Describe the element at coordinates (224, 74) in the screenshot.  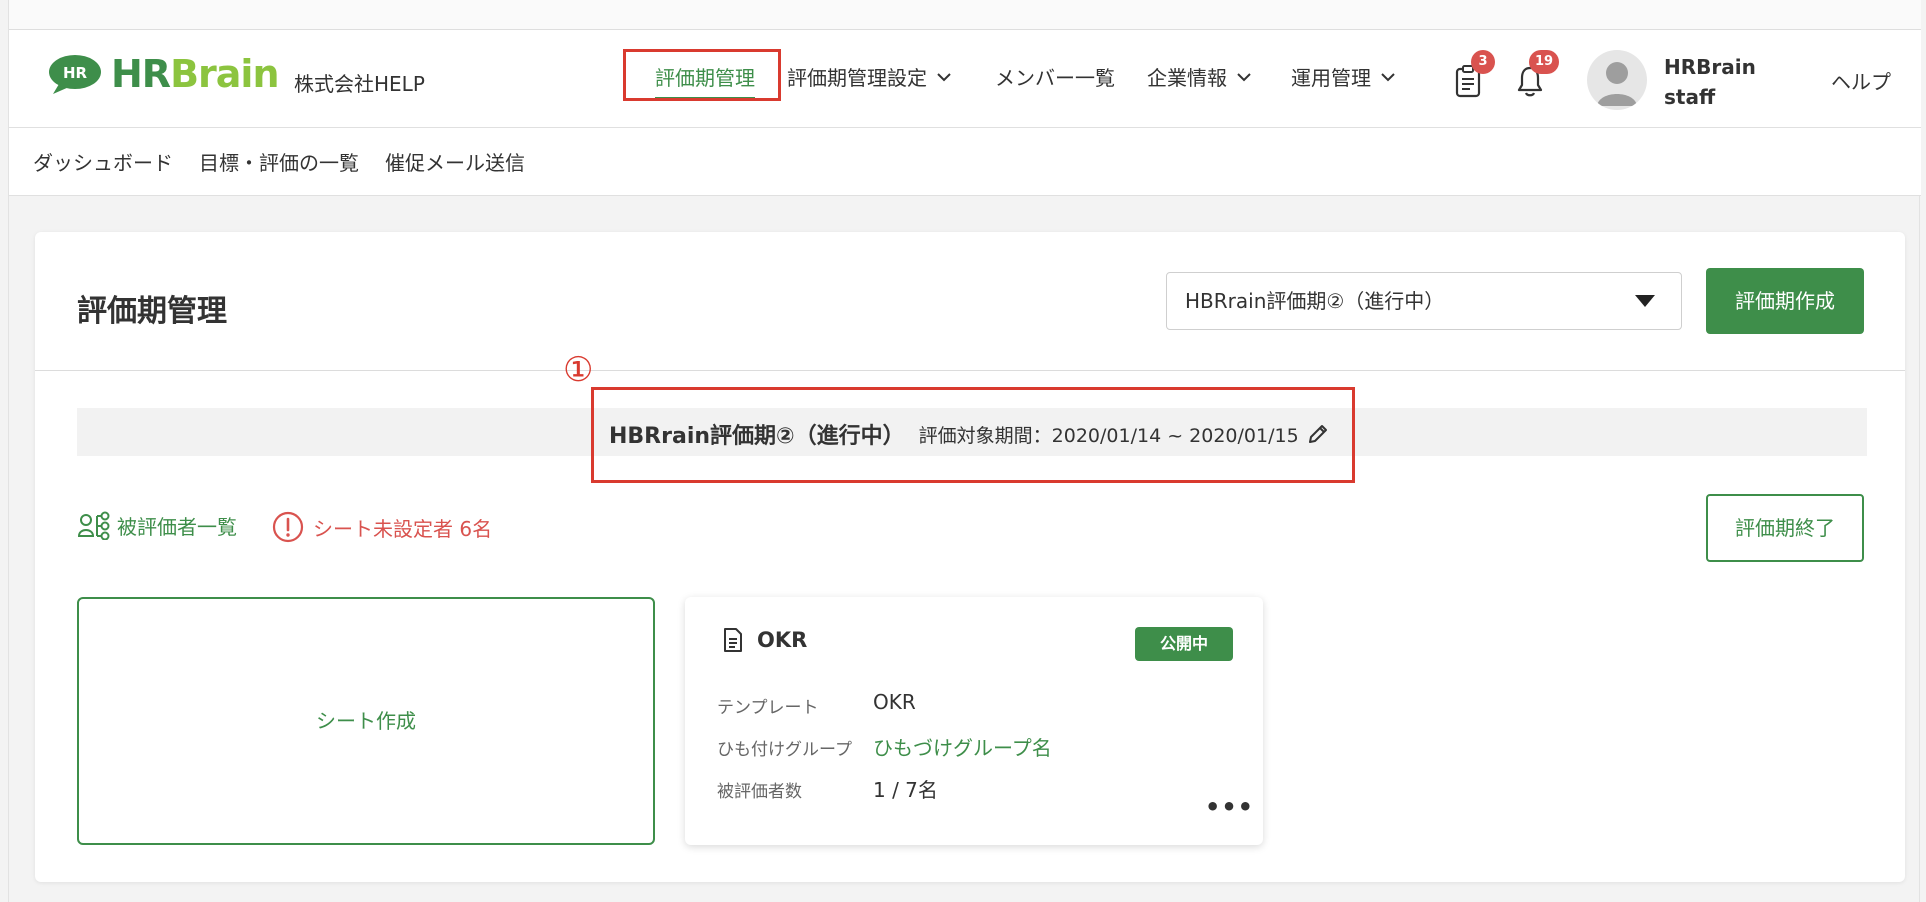
I see `logo-wordmark-brain: Brain` at that location.